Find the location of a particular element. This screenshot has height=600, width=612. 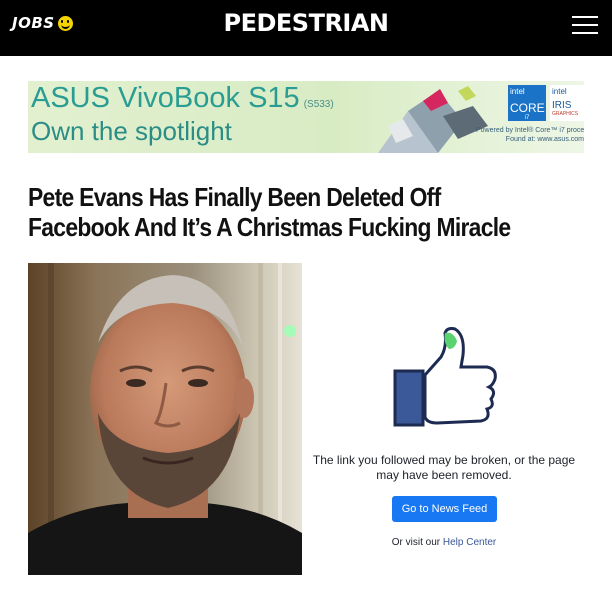

go-to-news-feed-button: Go to News Feed is located at coordinates (444, 509).